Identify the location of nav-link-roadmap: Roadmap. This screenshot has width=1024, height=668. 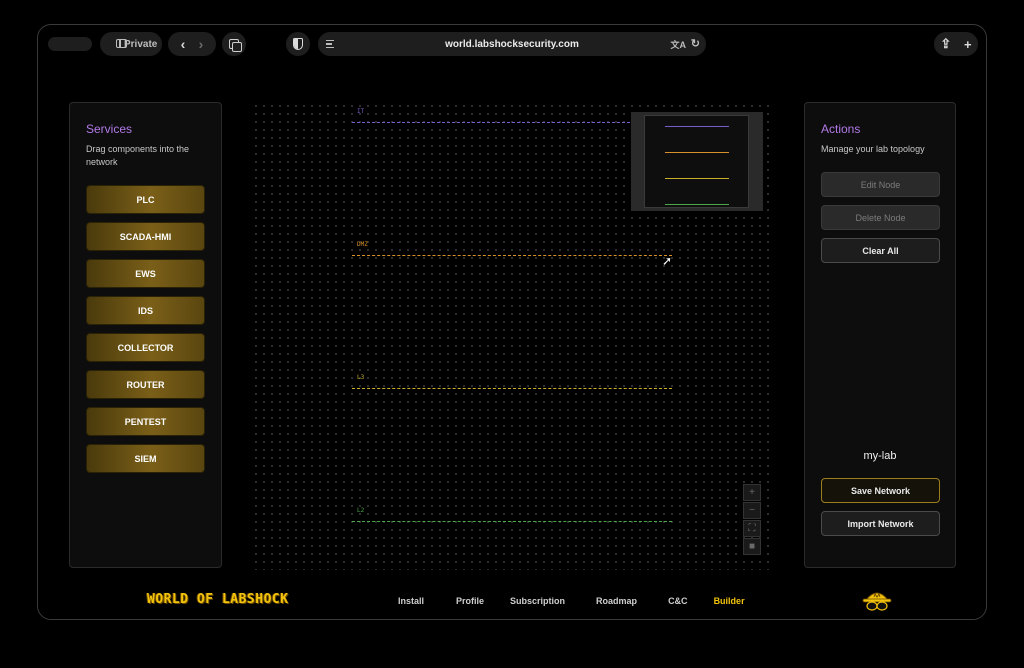
(616, 601).